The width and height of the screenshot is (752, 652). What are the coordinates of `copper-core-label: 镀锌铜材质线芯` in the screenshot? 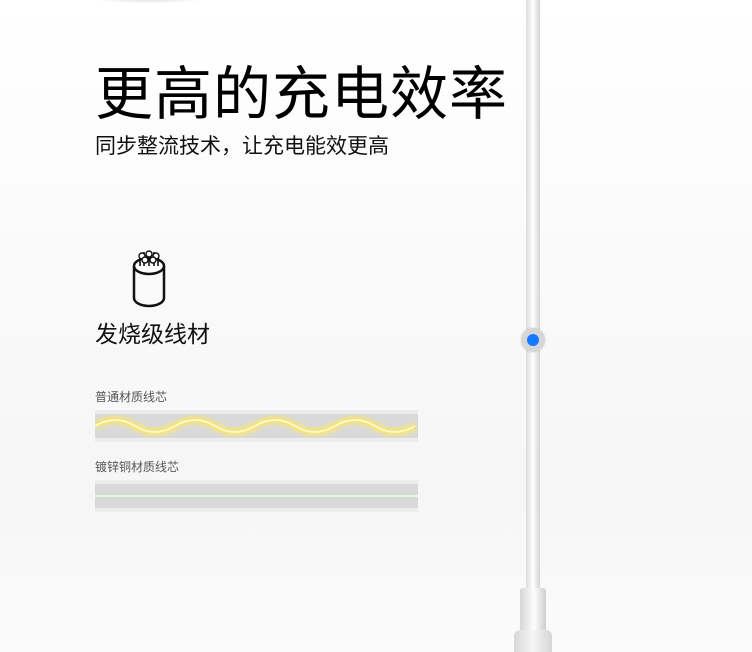 It's located at (137, 467).